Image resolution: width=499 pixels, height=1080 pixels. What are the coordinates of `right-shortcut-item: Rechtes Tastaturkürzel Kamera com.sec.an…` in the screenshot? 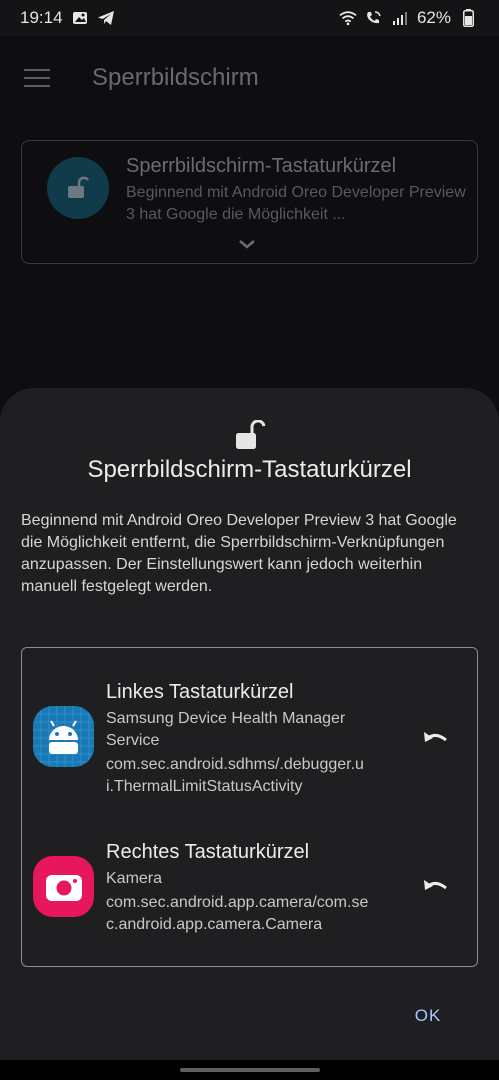 It's located at (250, 888).